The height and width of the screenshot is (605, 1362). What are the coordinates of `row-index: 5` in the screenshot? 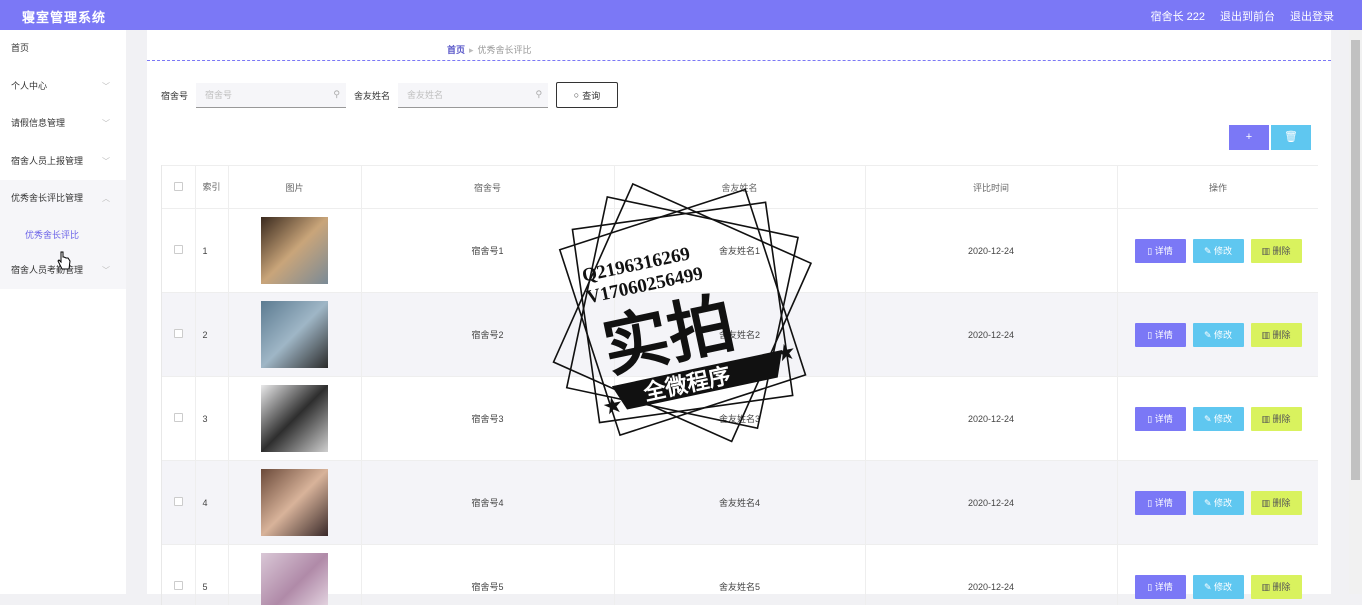 It's located at (211, 575).